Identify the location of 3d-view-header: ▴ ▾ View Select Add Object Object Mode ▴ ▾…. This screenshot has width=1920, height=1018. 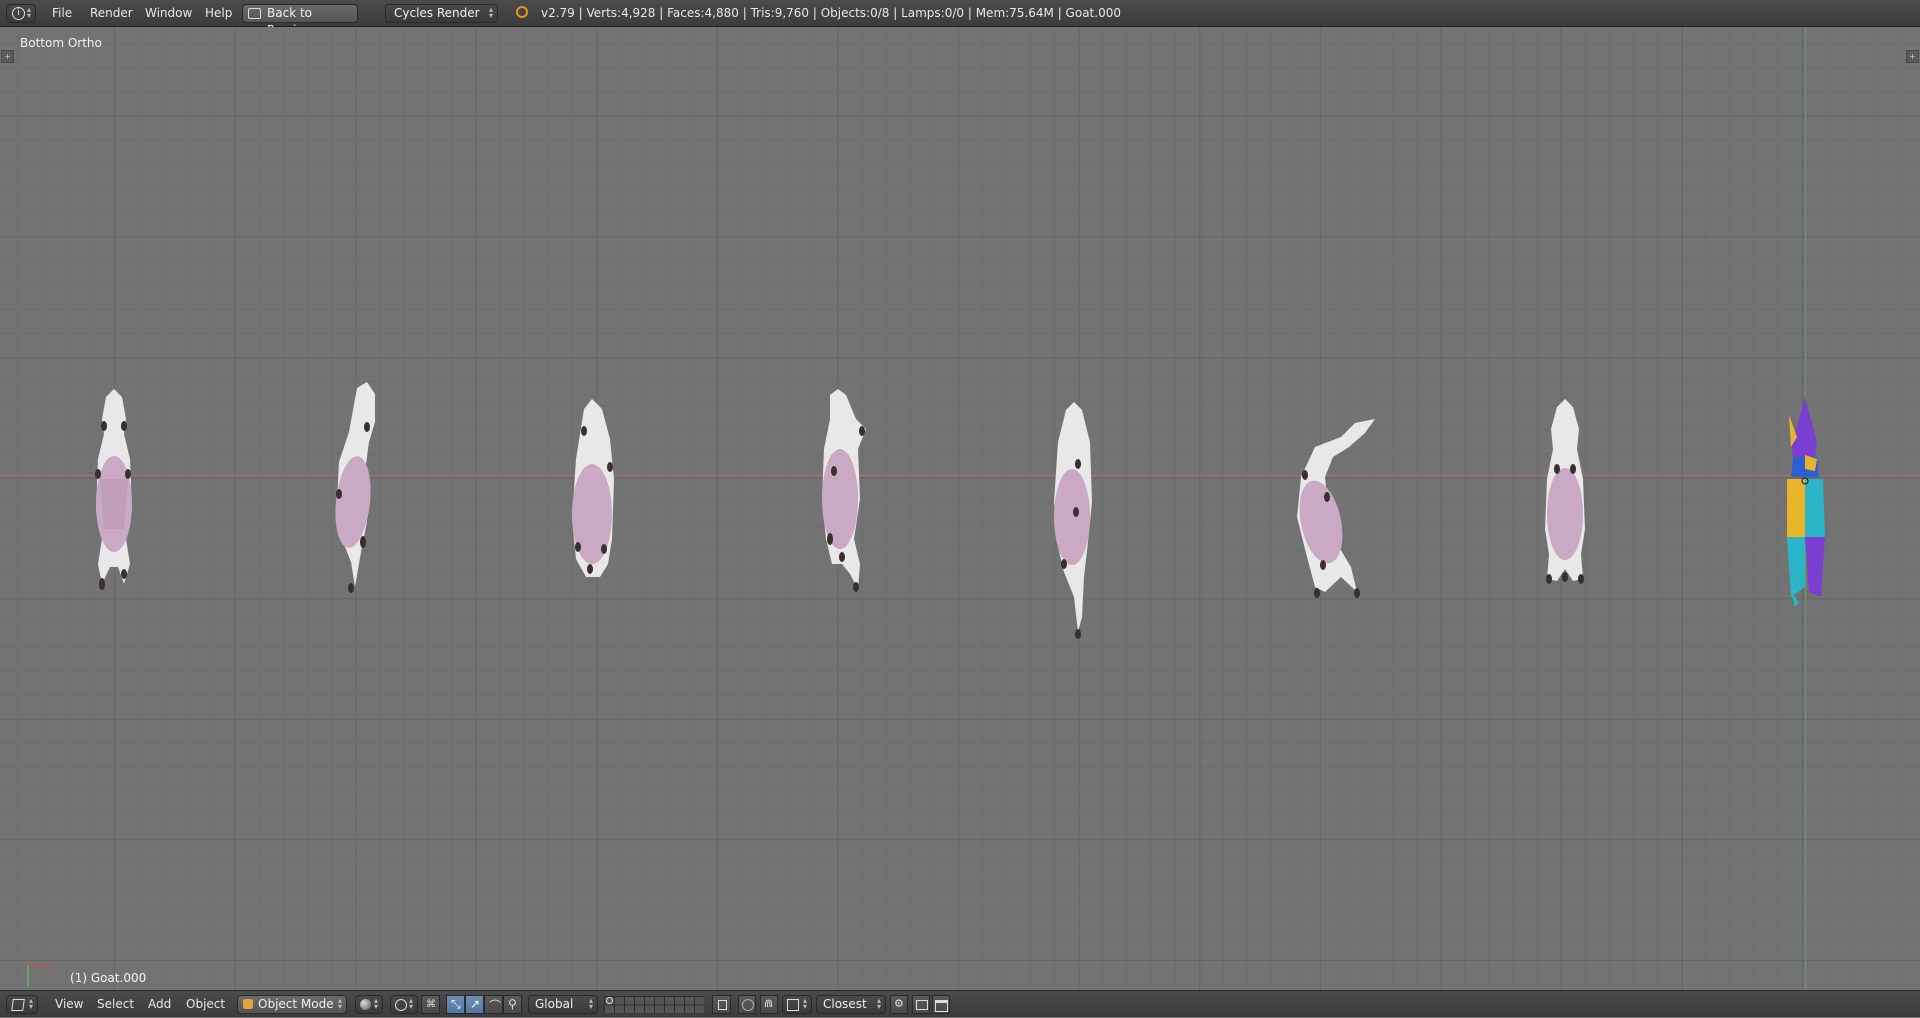
(960, 1003).